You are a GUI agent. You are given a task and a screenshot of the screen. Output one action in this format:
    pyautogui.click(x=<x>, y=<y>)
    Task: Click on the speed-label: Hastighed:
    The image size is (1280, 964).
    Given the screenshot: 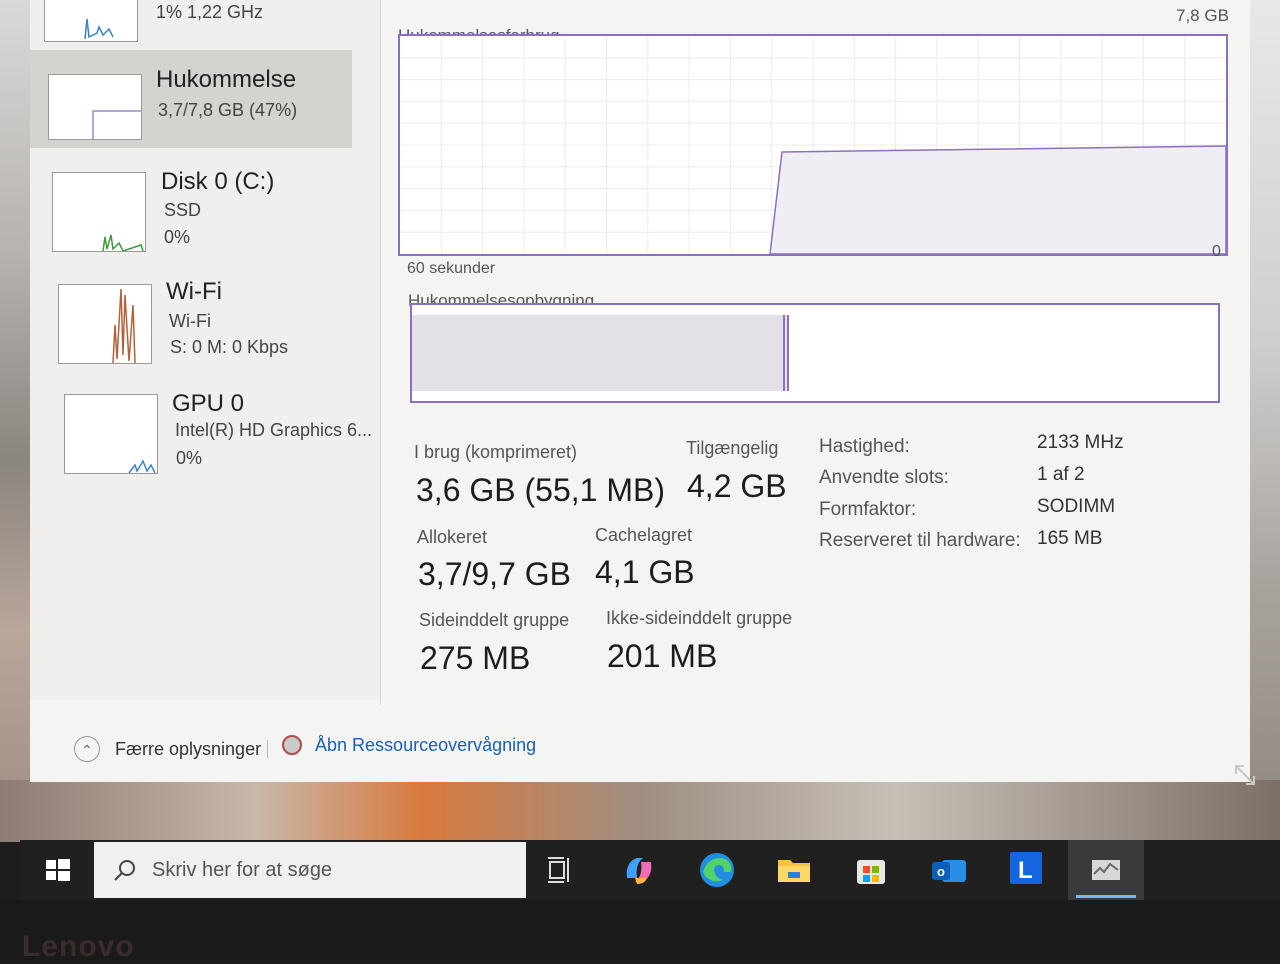 What is the action you would take?
    pyautogui.click(x=864, y=446)
    